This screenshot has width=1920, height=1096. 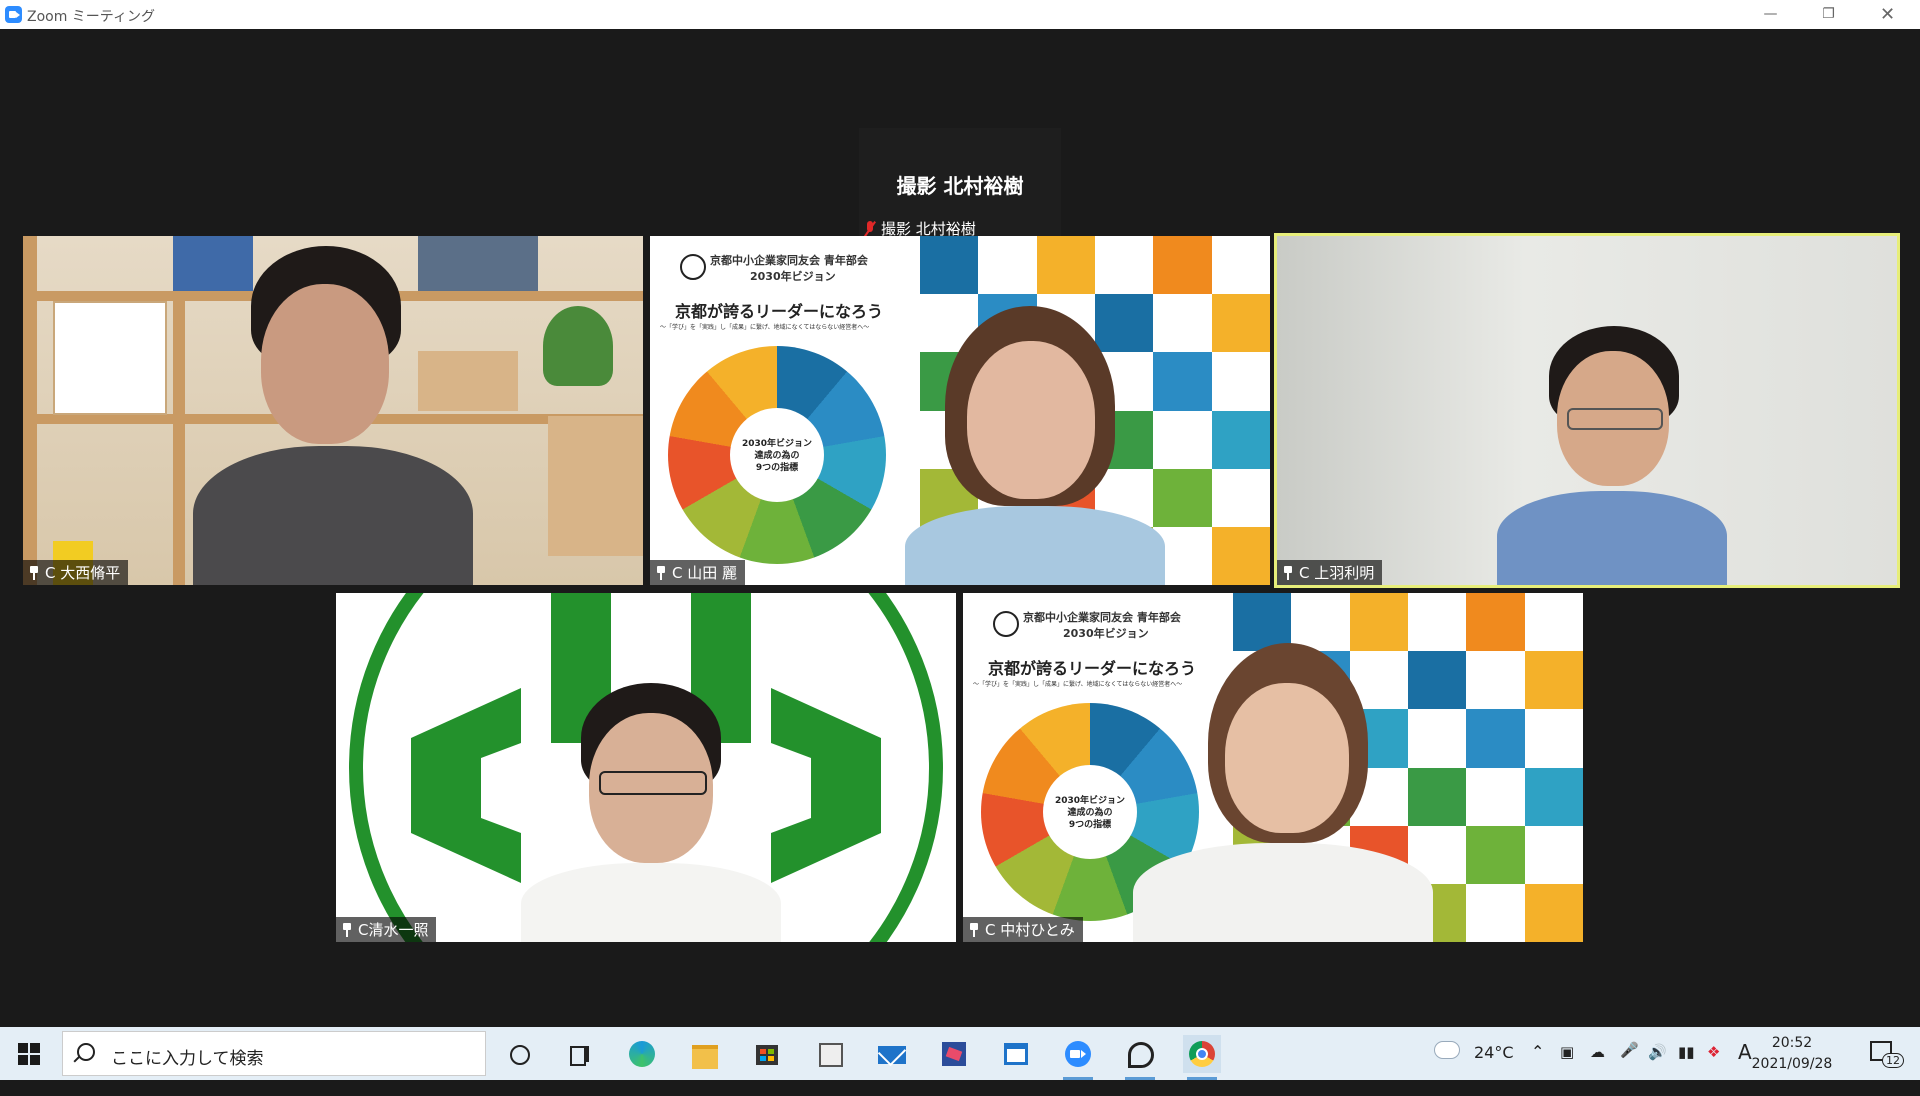 I want to click on notification-count-badge: 12, so click(x=1893, y=1060).